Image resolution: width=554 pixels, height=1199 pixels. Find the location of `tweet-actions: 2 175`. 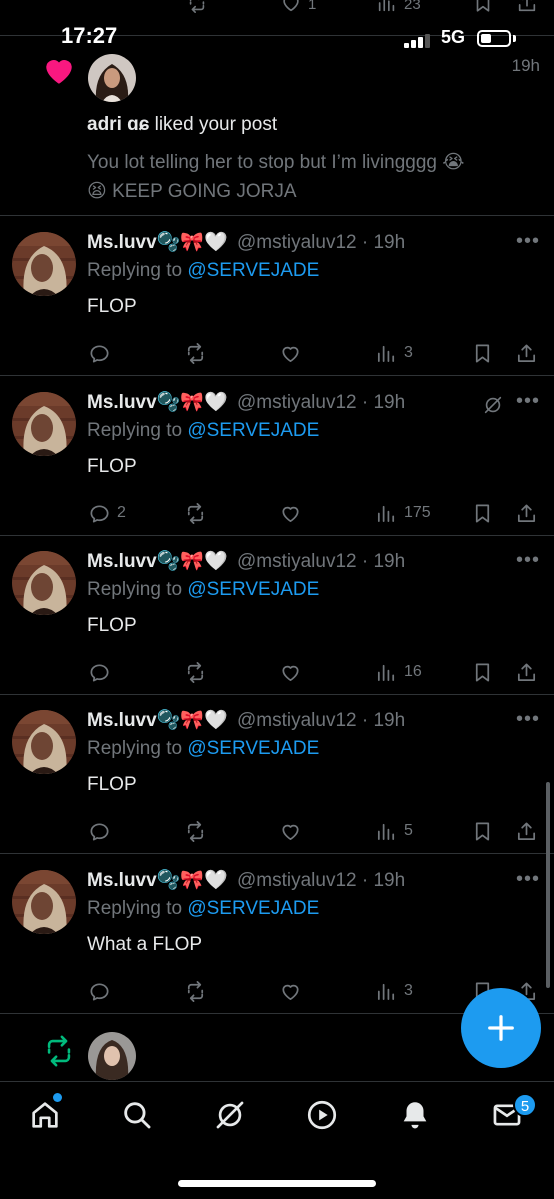

tweet-actions: 2 175 is located at coordinates (277, 514).